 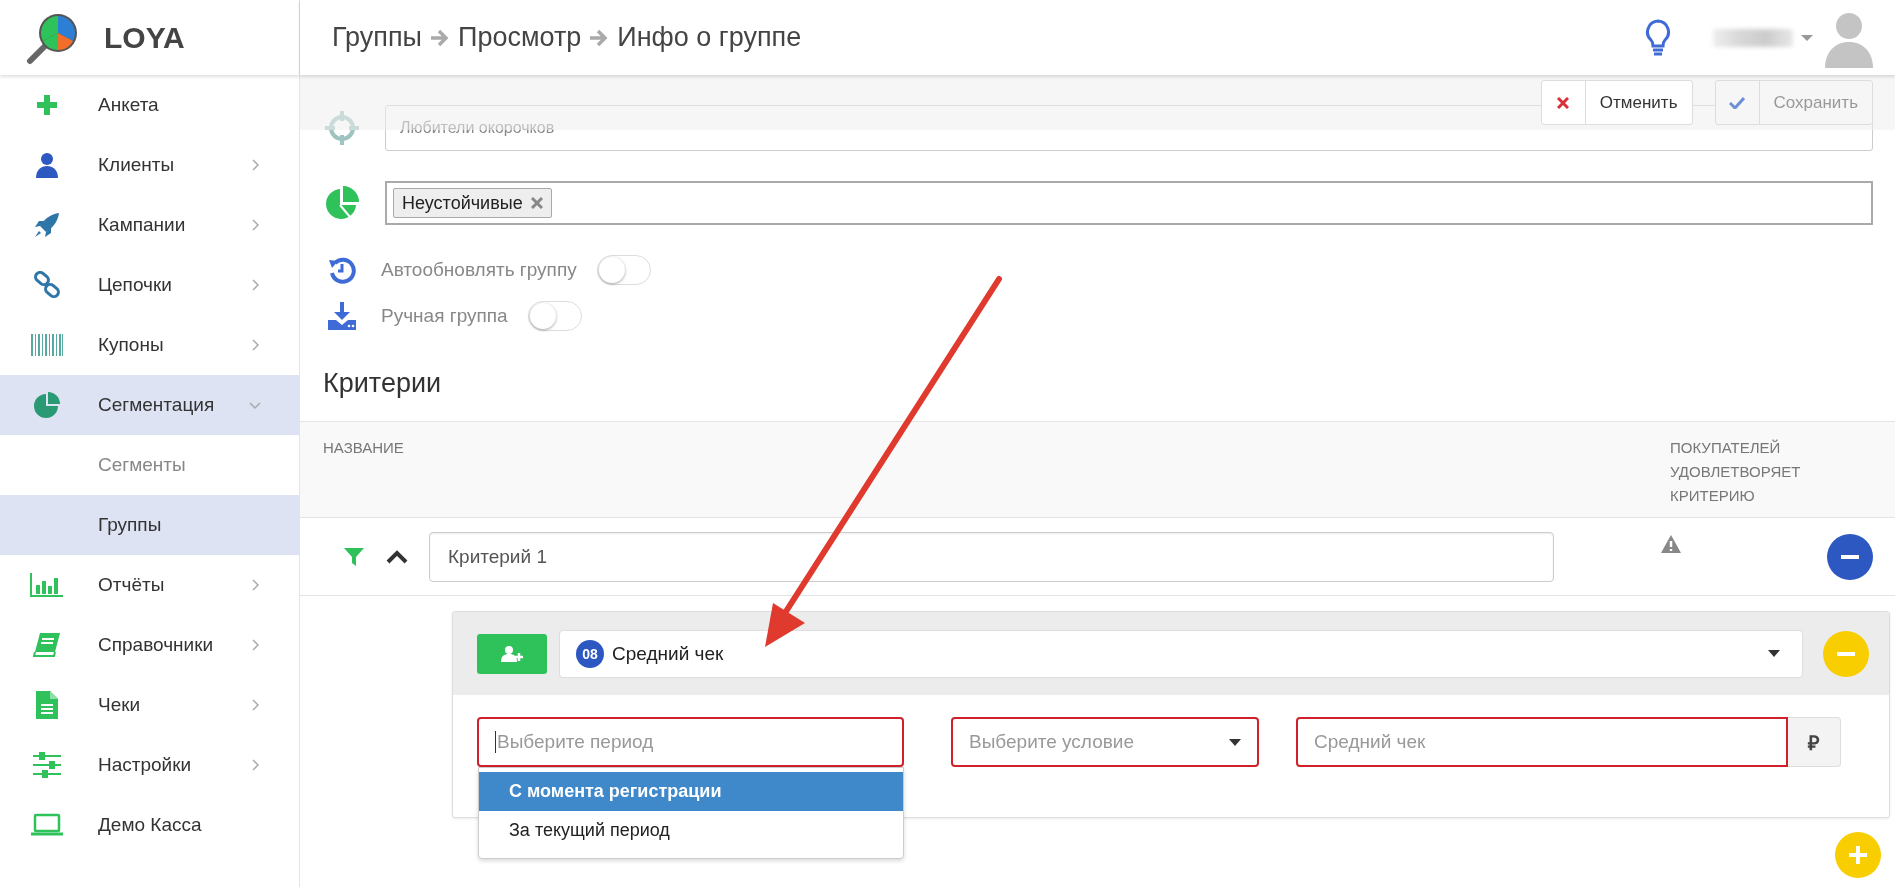 I want to click on logo-text: LOYA, so click(x=144, y=37).